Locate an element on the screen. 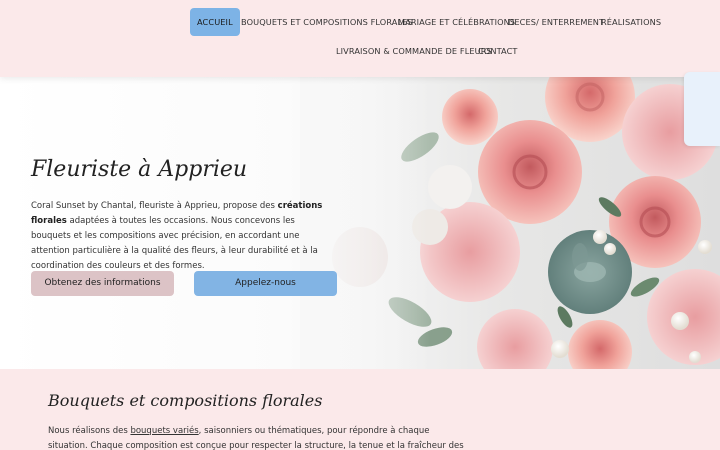 The height and width of the screenshot is (450, 720). nav-item-accueil: ACCUEIL is located at coordinates (215, 22).